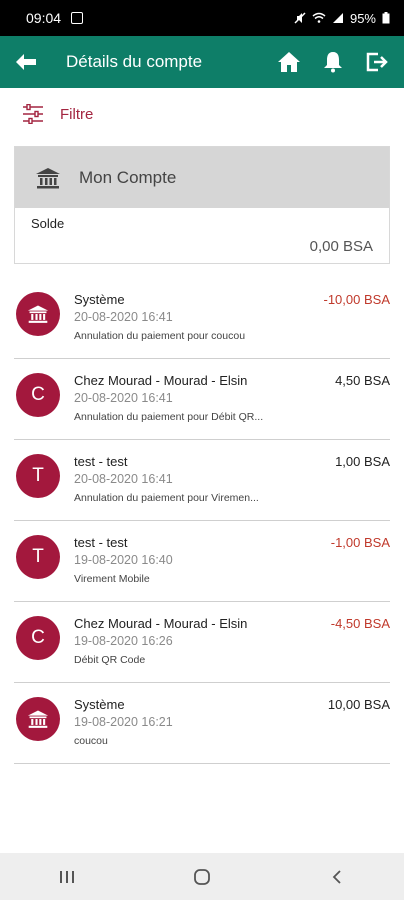  What do you see at coordinates (362, 380) in the screenshot?
I see `transaction-amount: 4,50 BSA` at bounding box center [362, 380].